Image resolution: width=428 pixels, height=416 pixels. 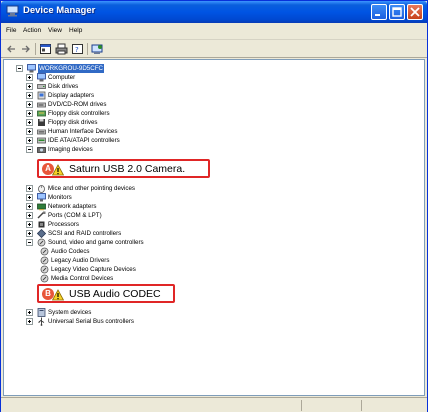 I want to click on category-label: IDE ATA/ATAPI controllers, so click(x=84, y=140).